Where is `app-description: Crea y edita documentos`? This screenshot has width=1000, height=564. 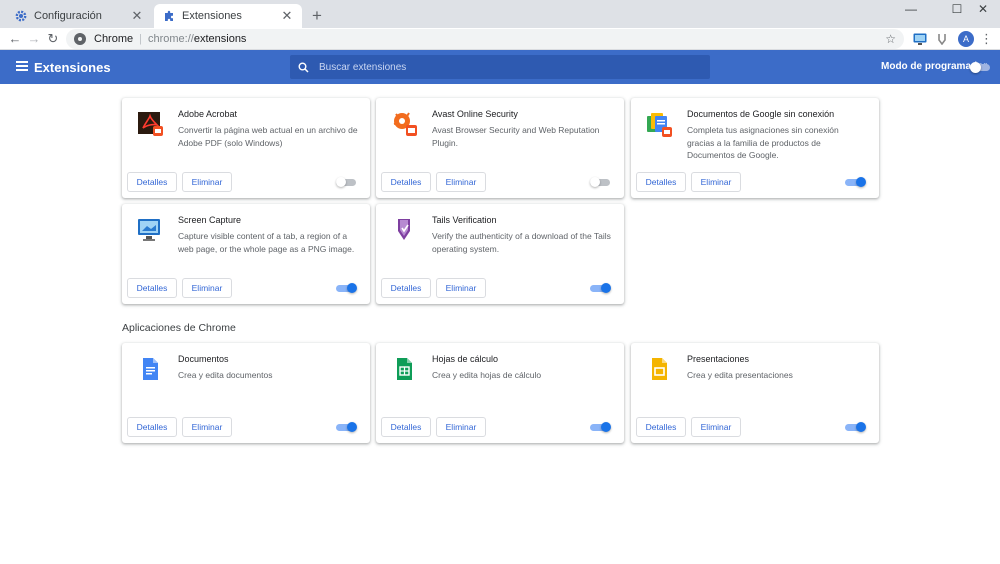
app-description: Crea y edita documentos is located at coordinates (225, 375).